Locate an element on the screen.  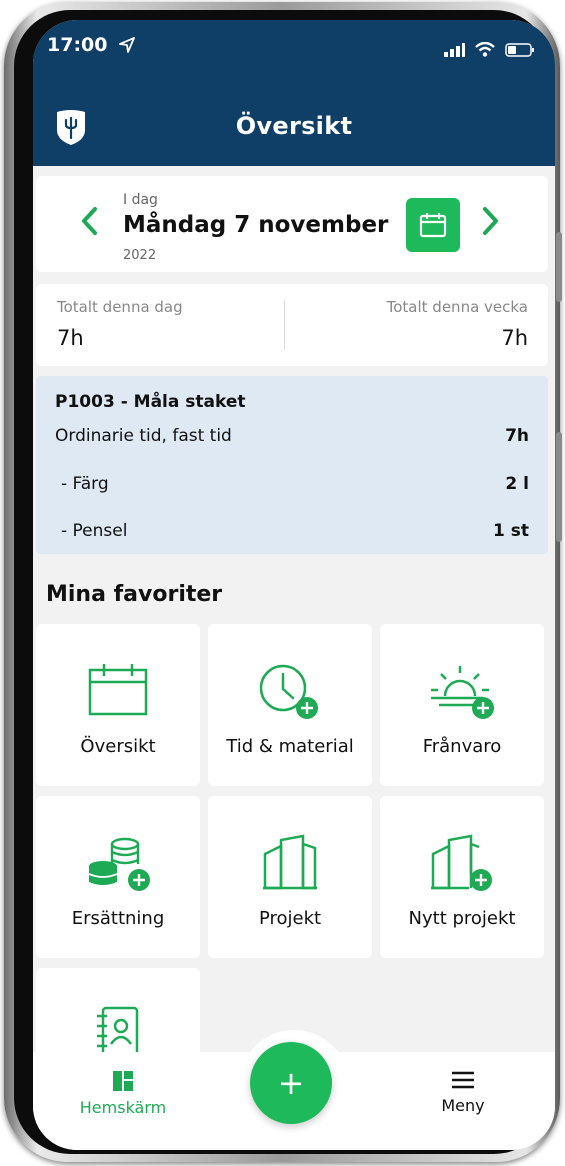
favorite-tile-oversikt: Översikt is located at coordinates (118, 705).